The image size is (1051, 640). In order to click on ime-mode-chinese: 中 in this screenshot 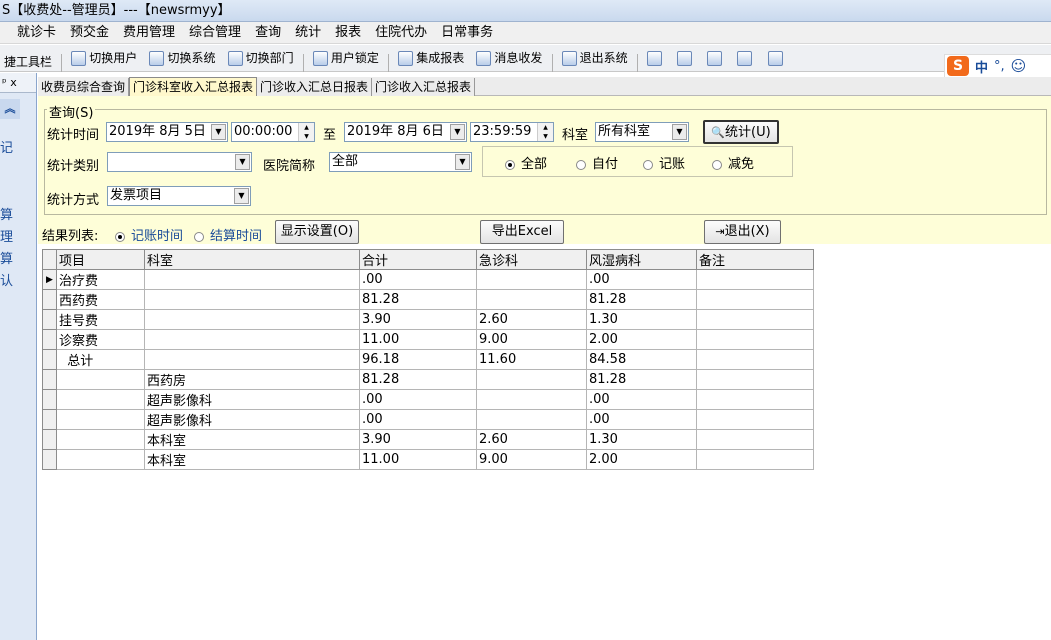, I will do `click(981, 66)`.